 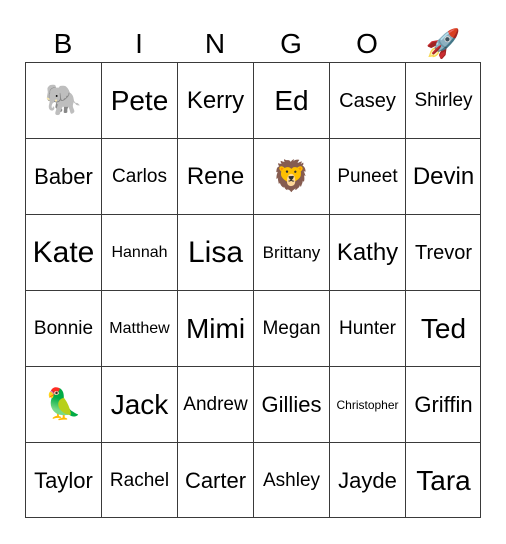 I want to click on elephant-icon: 🐘, so click(x=63, y=100).